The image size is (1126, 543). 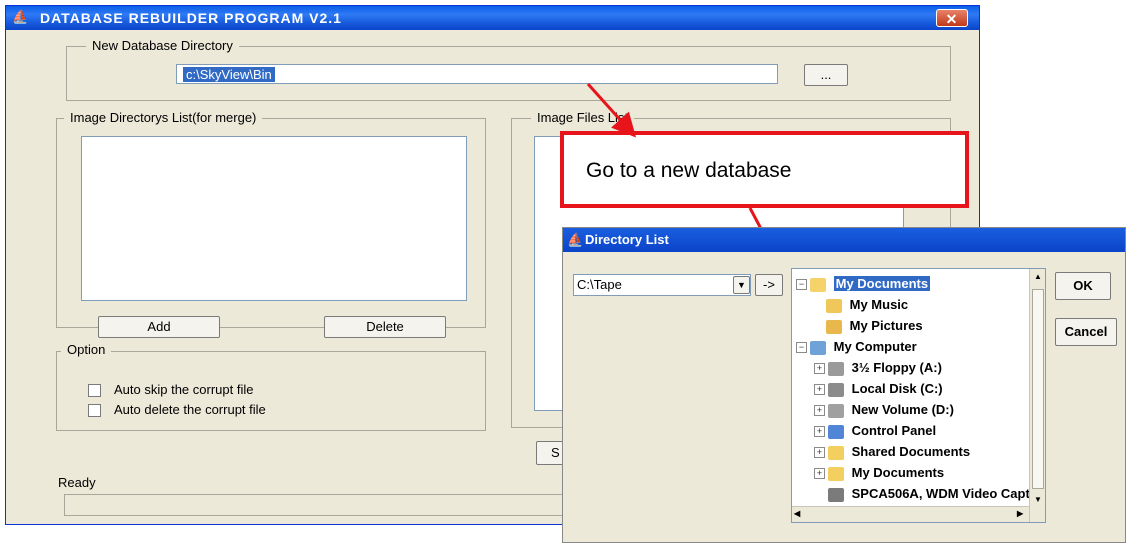 What do you see at coordinates (1038, 500) in the screenshot?
I see `scroll-down-arrow-icon: ▼` at bounding box center [1038, 500].